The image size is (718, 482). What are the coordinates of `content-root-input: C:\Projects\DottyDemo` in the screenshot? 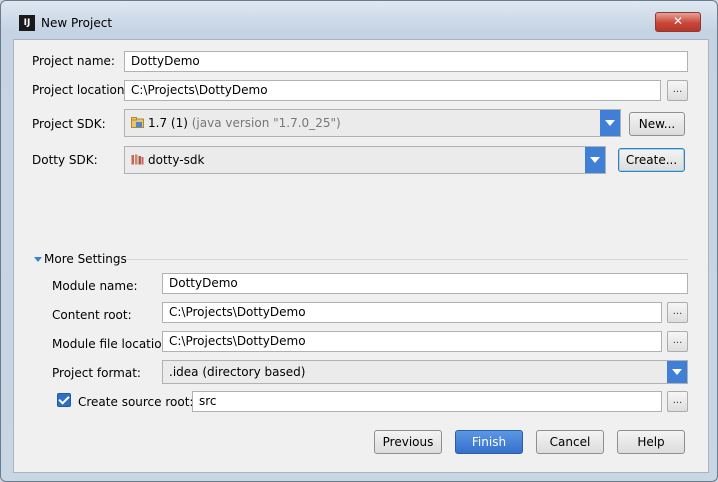 It's located at (412, 312).